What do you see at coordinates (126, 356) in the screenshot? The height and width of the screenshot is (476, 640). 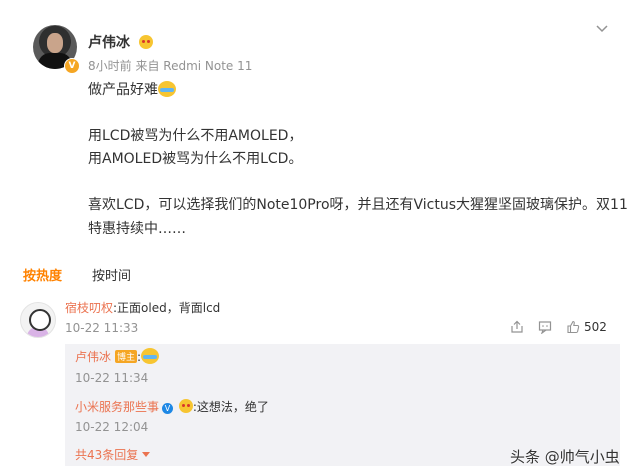 I see `blogger-tag: 博主` at bounding box center [126, 356].